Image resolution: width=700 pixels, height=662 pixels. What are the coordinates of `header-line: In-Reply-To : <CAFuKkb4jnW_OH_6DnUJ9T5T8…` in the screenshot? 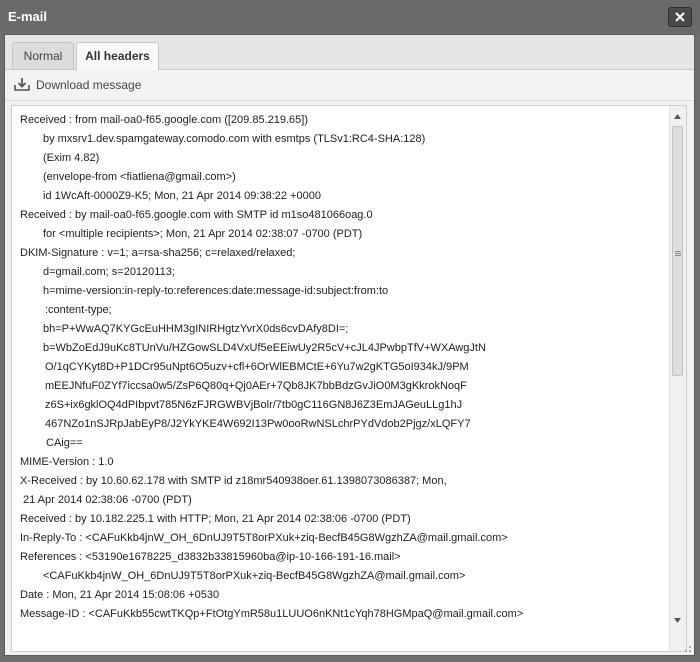 It's located at (264, 538).